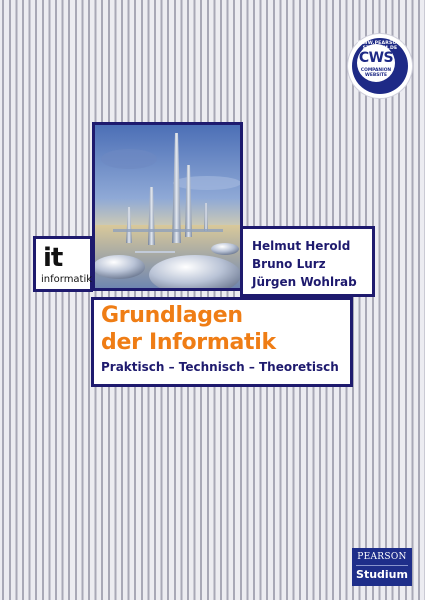 This screenshot has width=425, height=600. I want to click on cws-logo: CWS, so click(376, 58).